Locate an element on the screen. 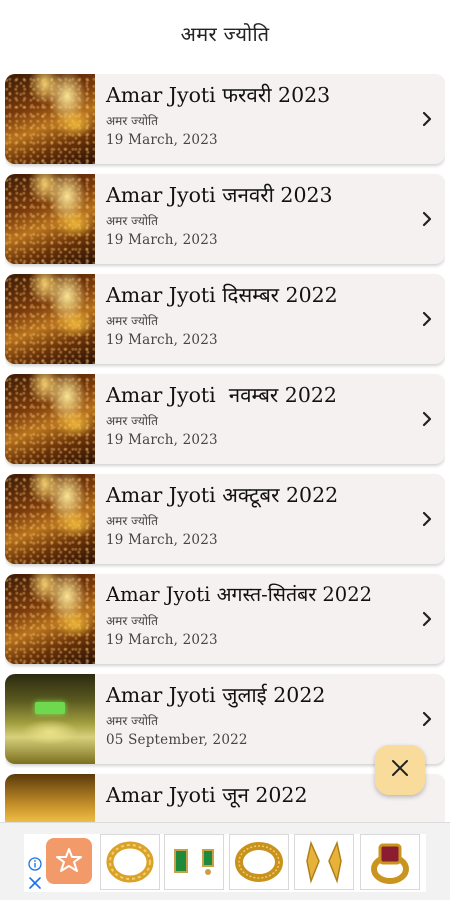  app-header: अमर ज्योति is located at coordinates (225, 33).